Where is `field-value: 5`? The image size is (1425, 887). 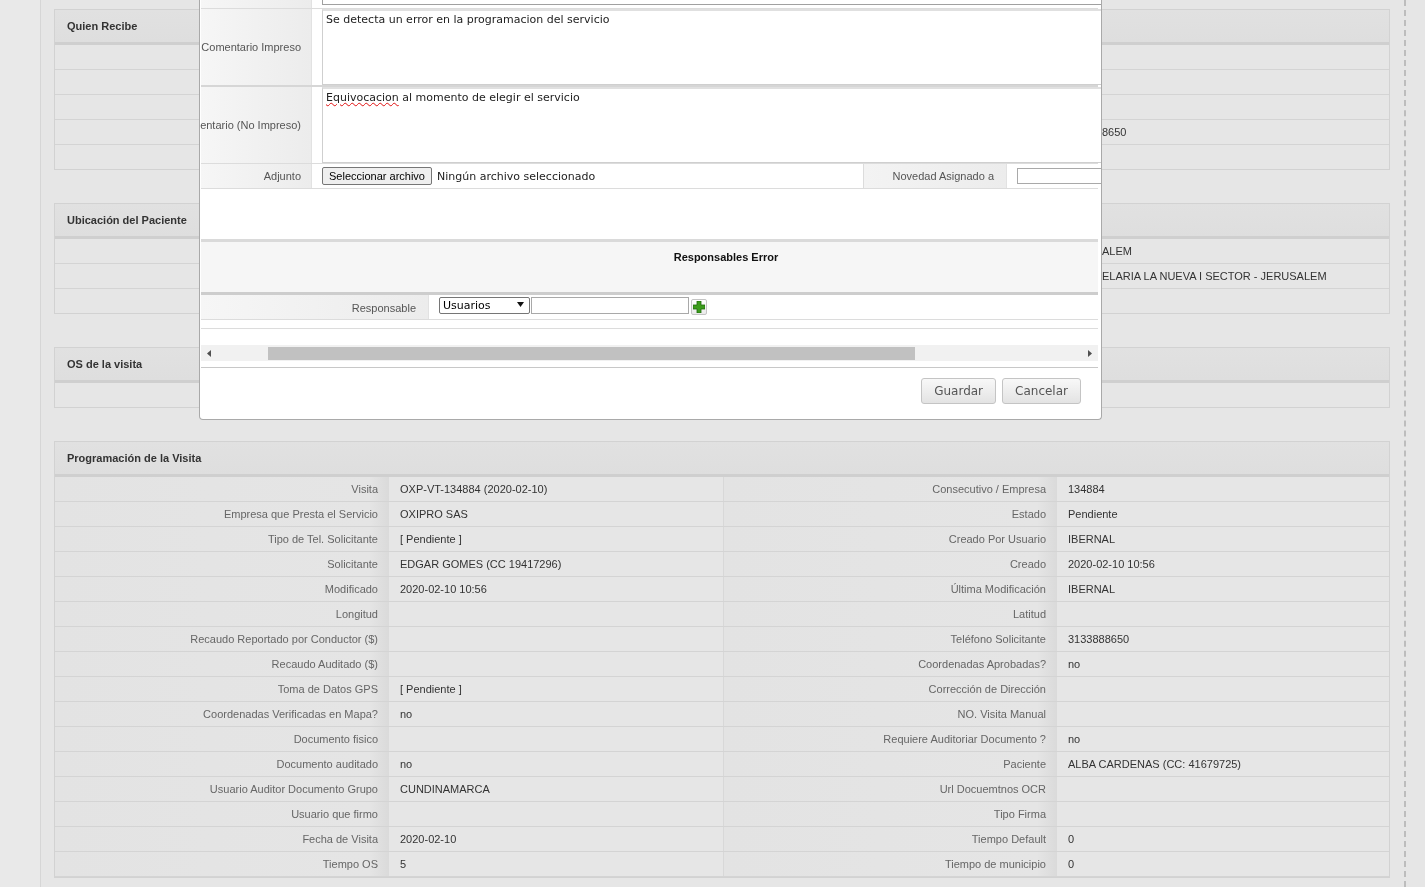 field-value: 5 is located at coordinates (403, 864).